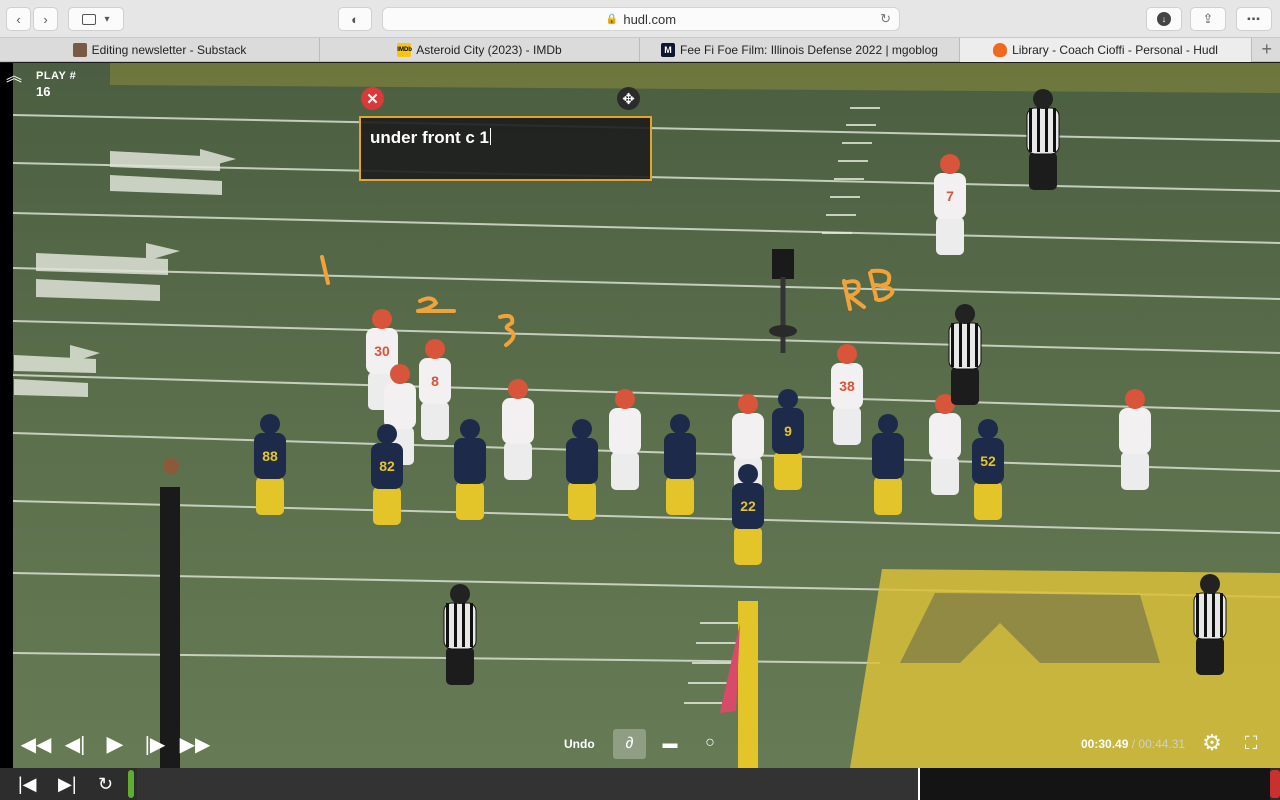 This screenshot has width=1280, height=800. What do you see at coordinates (325, 270) in the screenshot?
I see `annotation-1-stroke` at bounding box center [325, 270].